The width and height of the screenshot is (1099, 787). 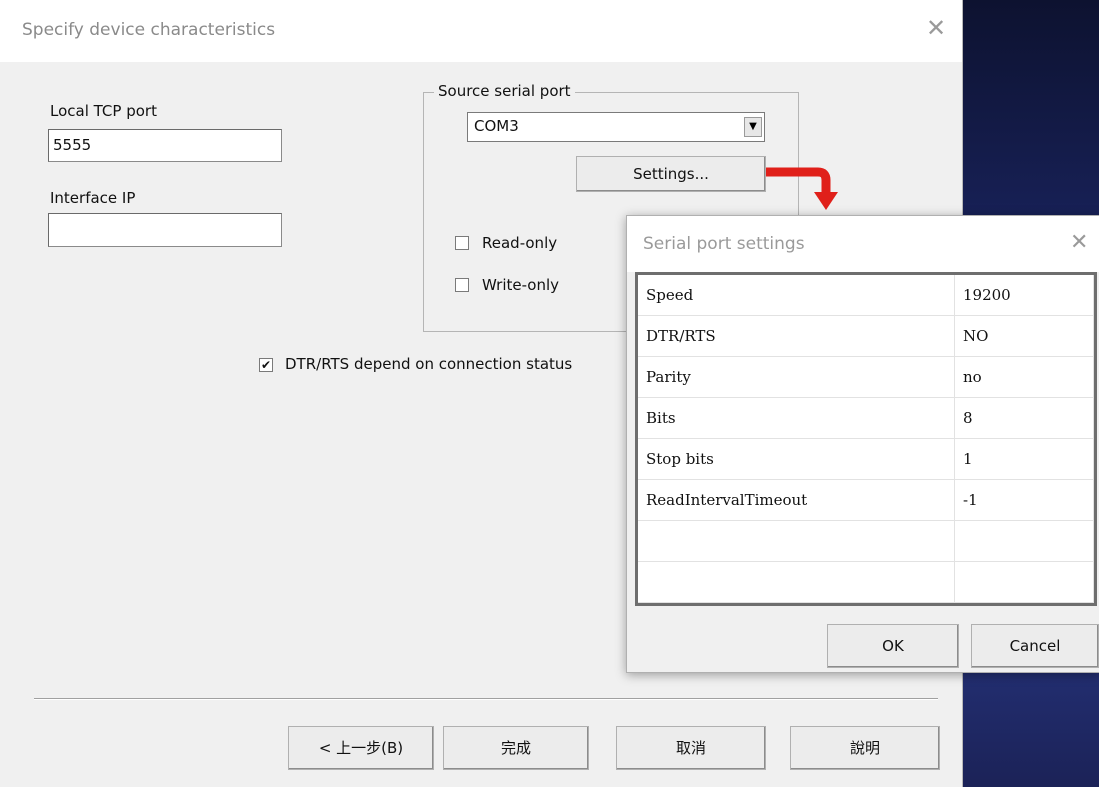 What do you see at coordinates (1035, 646) in the screenshot?
I see `serial-cancel-button: Cancel` at bounding box center [1035, 646].